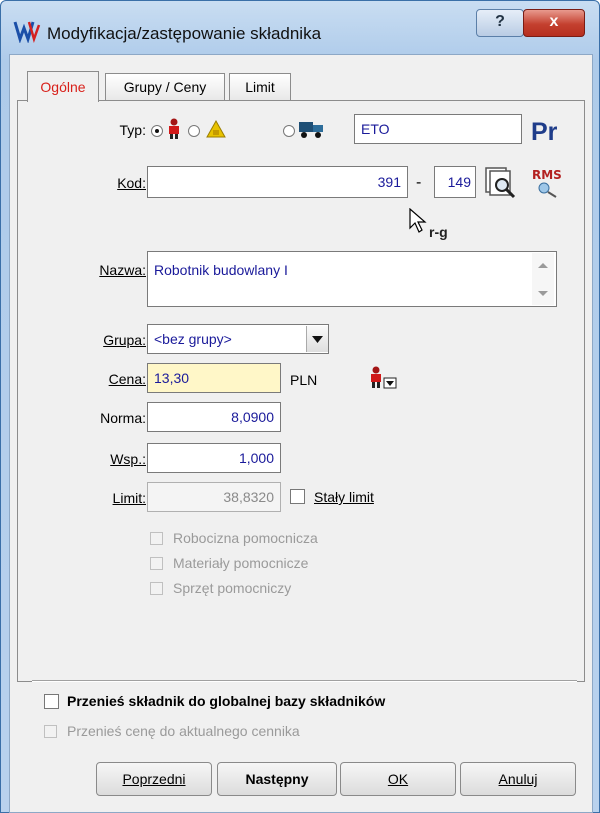 Image resolution: width=600 pixels, height=813 pixels. I want to click on sprzet-label: Sprzęt pomocniczy, so click(232, 588).